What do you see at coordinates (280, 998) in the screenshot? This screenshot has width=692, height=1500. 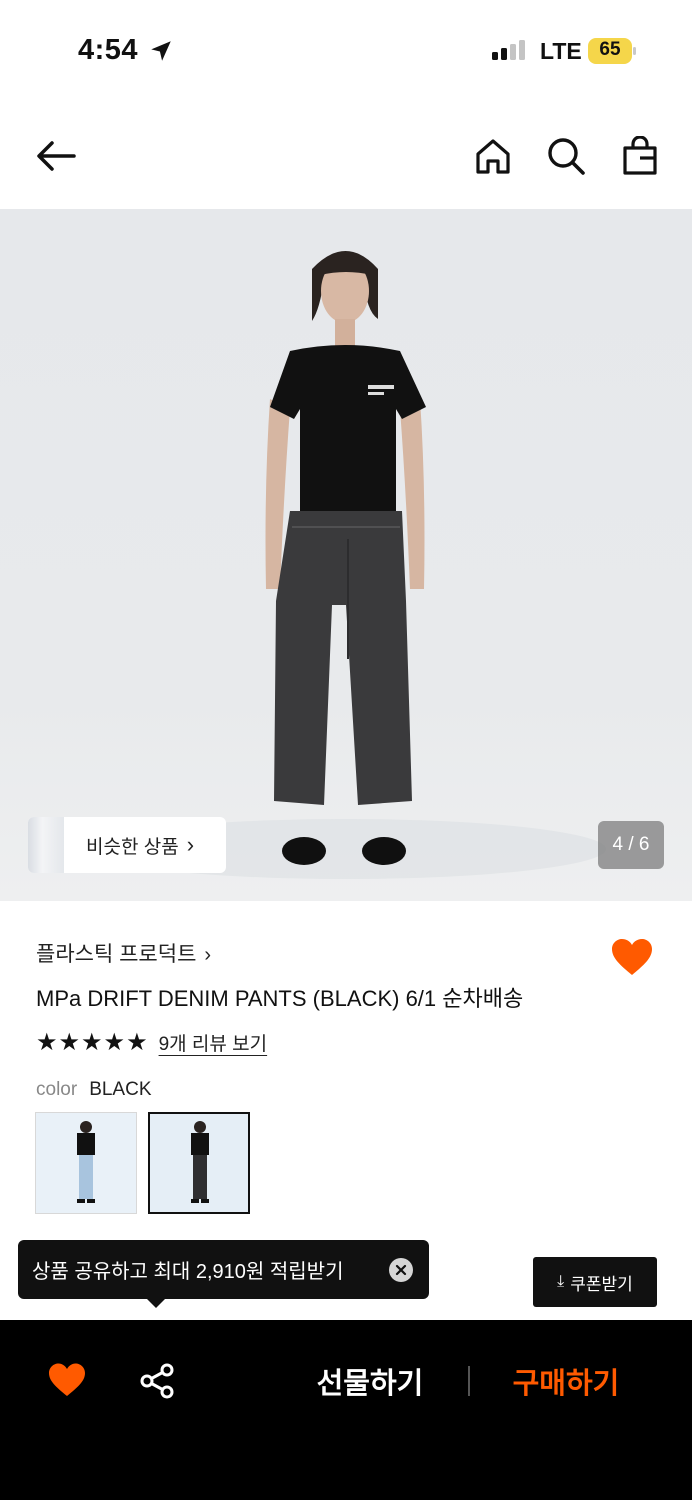 I see `product-title: MPa DRIFT DENIM PANTS (BLACK) 6/1 순차배송` at bounding box center [280, 998].